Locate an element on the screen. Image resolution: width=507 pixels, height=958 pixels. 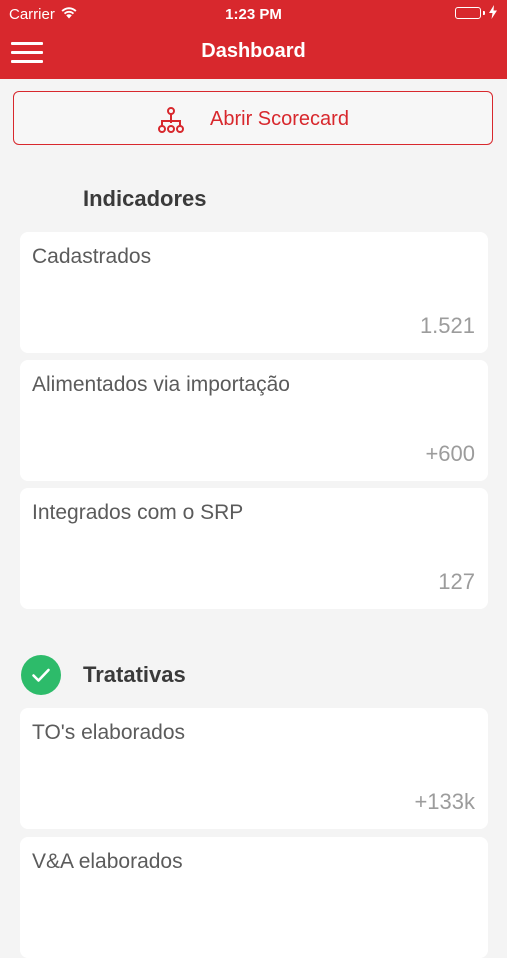
tratativas-heading: Tratativas is located at coordinates (134, 674).